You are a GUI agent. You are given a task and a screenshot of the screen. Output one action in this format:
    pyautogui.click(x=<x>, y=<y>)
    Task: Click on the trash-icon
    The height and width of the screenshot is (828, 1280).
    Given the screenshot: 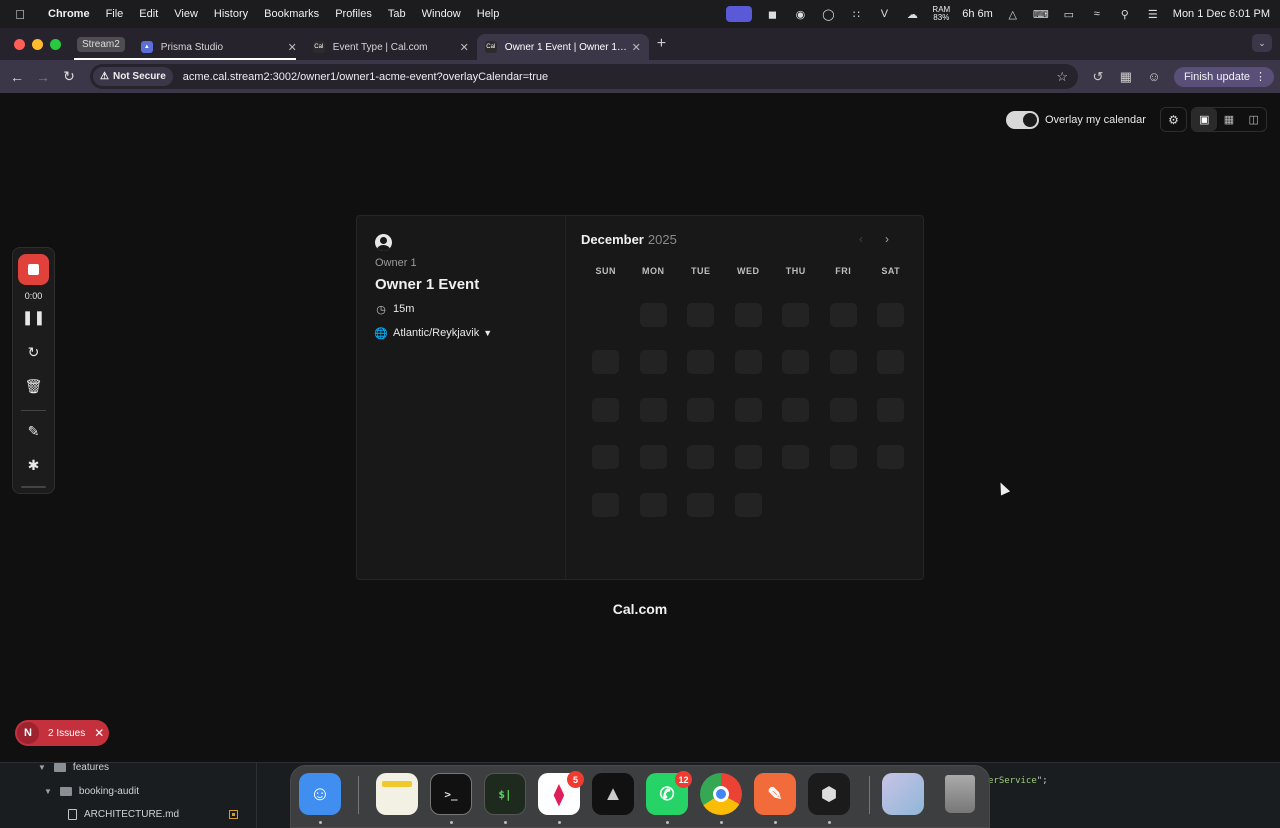 What is the action you would take?
    pyautogui.click(x=960, y=794)
    